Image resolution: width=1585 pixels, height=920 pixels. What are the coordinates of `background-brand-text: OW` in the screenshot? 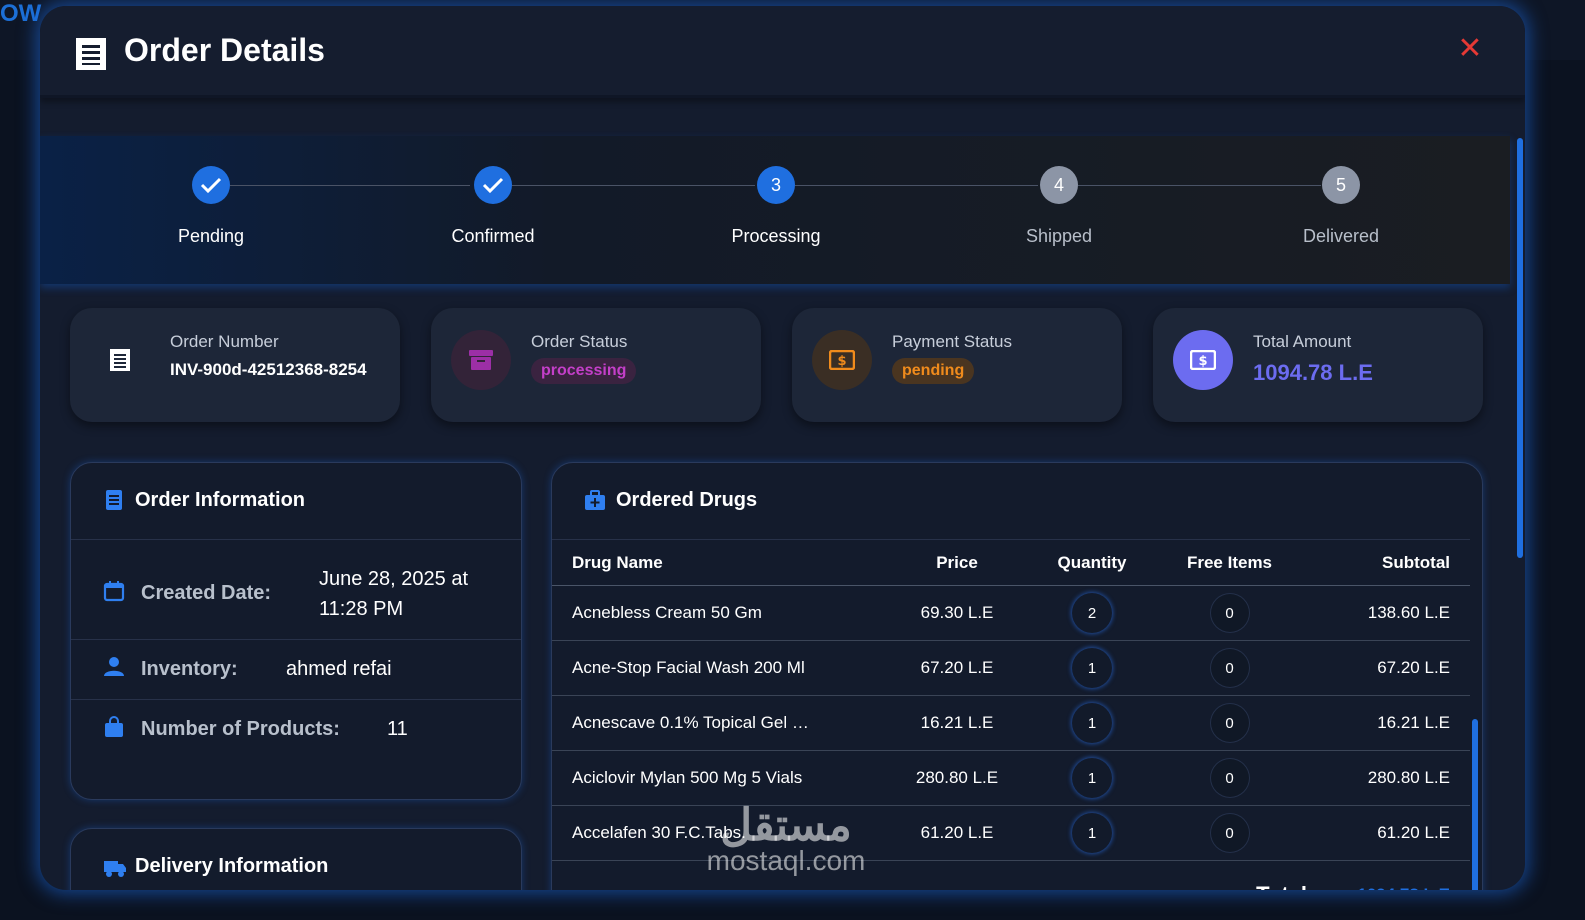 It's located at (21, 13).